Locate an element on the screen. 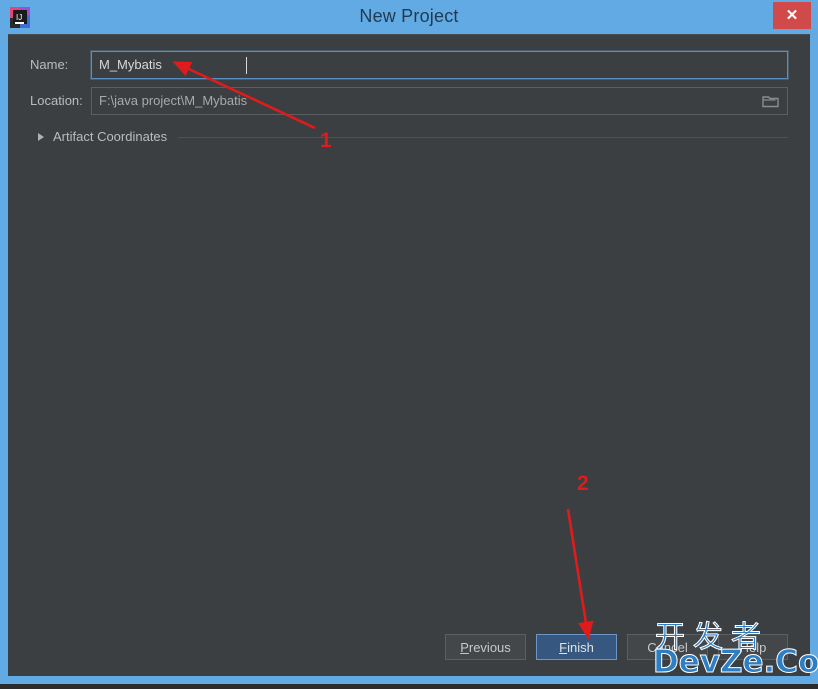 The height and width of the screenshot is (689, 818). name-input: M_Mybatis is located at coordinates (439, 65).